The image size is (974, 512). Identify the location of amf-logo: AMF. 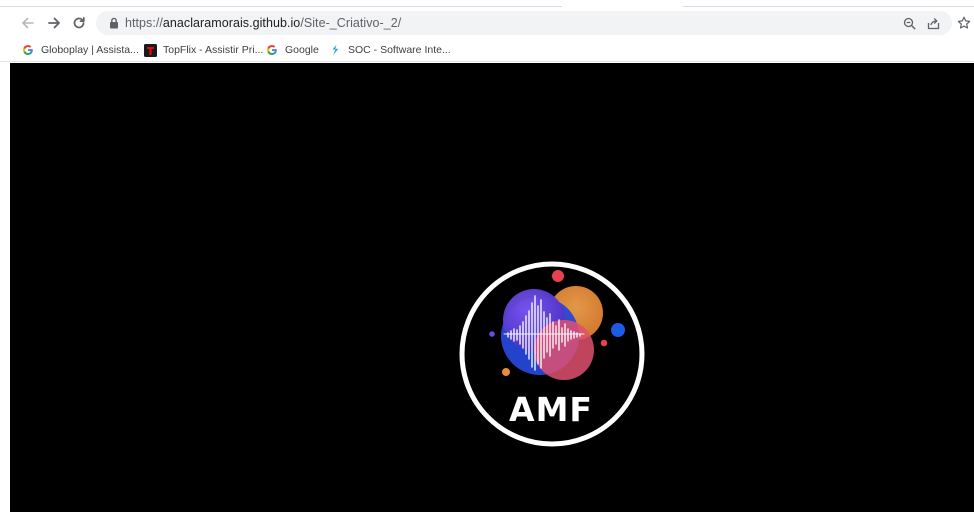
(551, 356).